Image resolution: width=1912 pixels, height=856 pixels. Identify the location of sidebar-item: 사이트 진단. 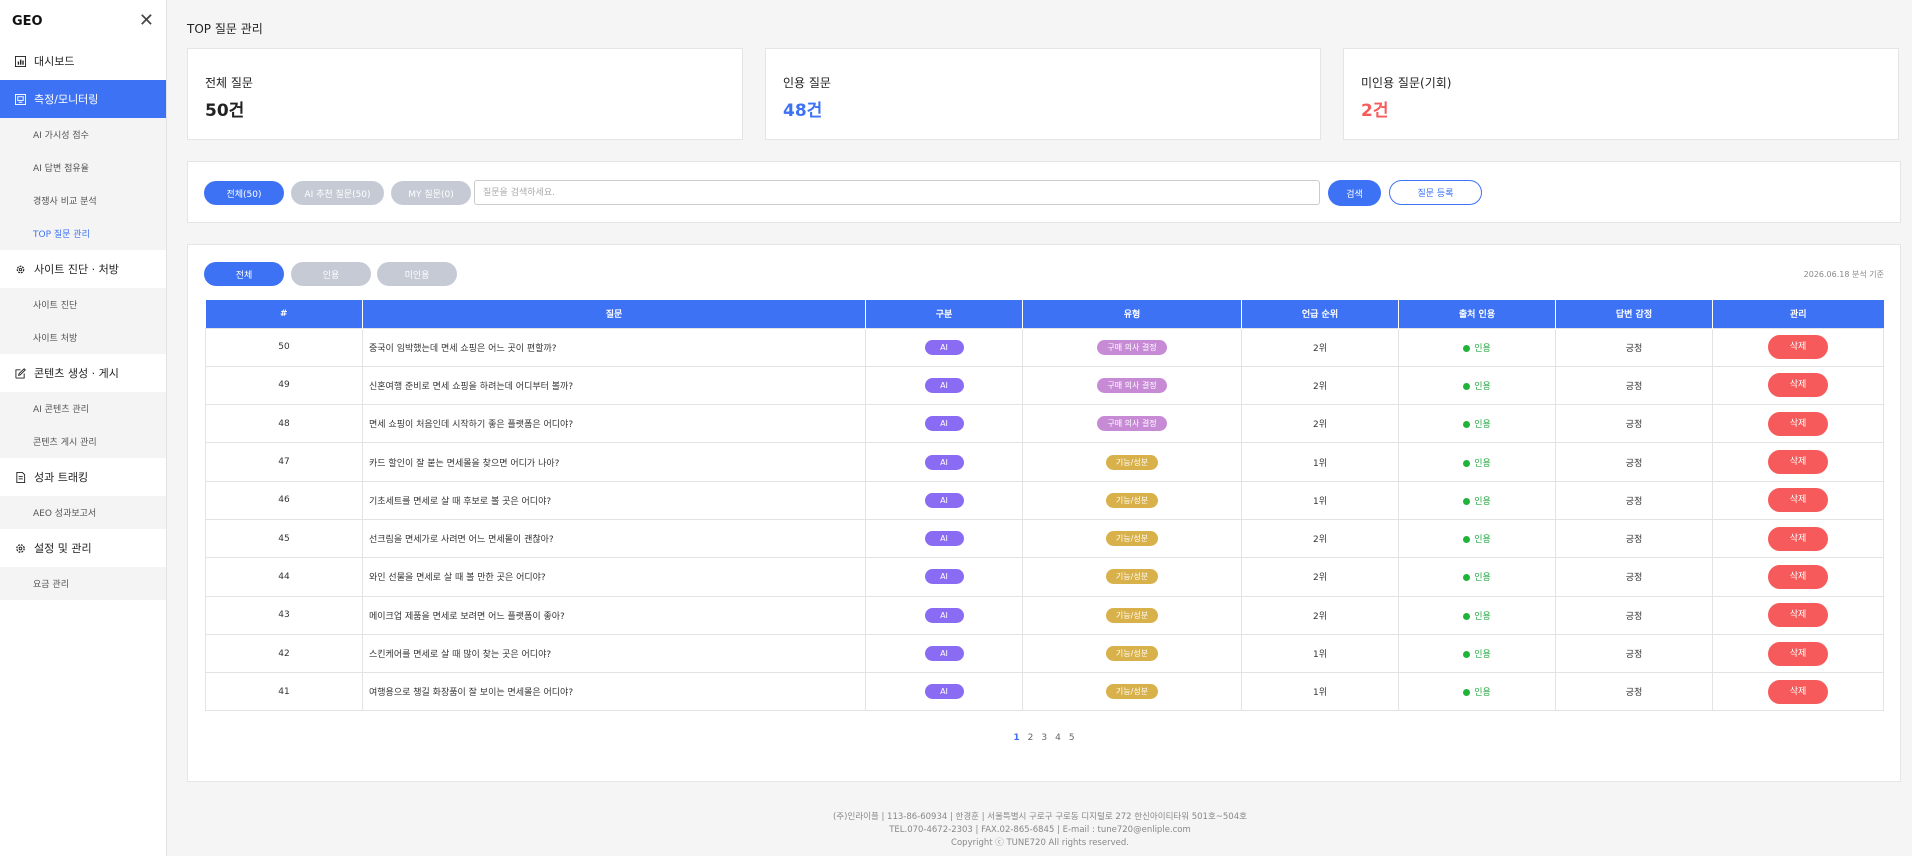
(83, 304).